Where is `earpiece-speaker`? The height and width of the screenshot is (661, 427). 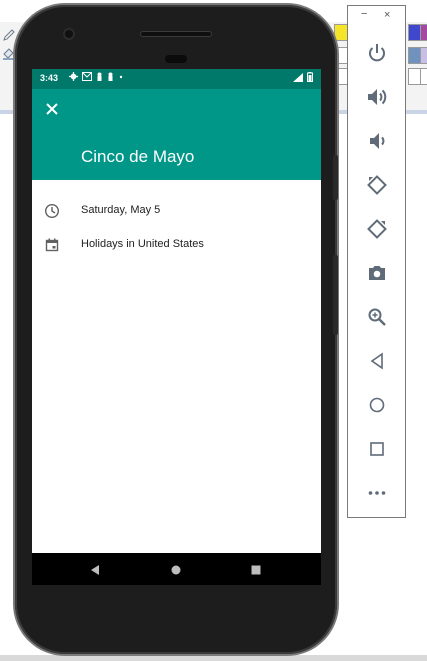 earpiece-speaker is located at coordinates (176, 34).